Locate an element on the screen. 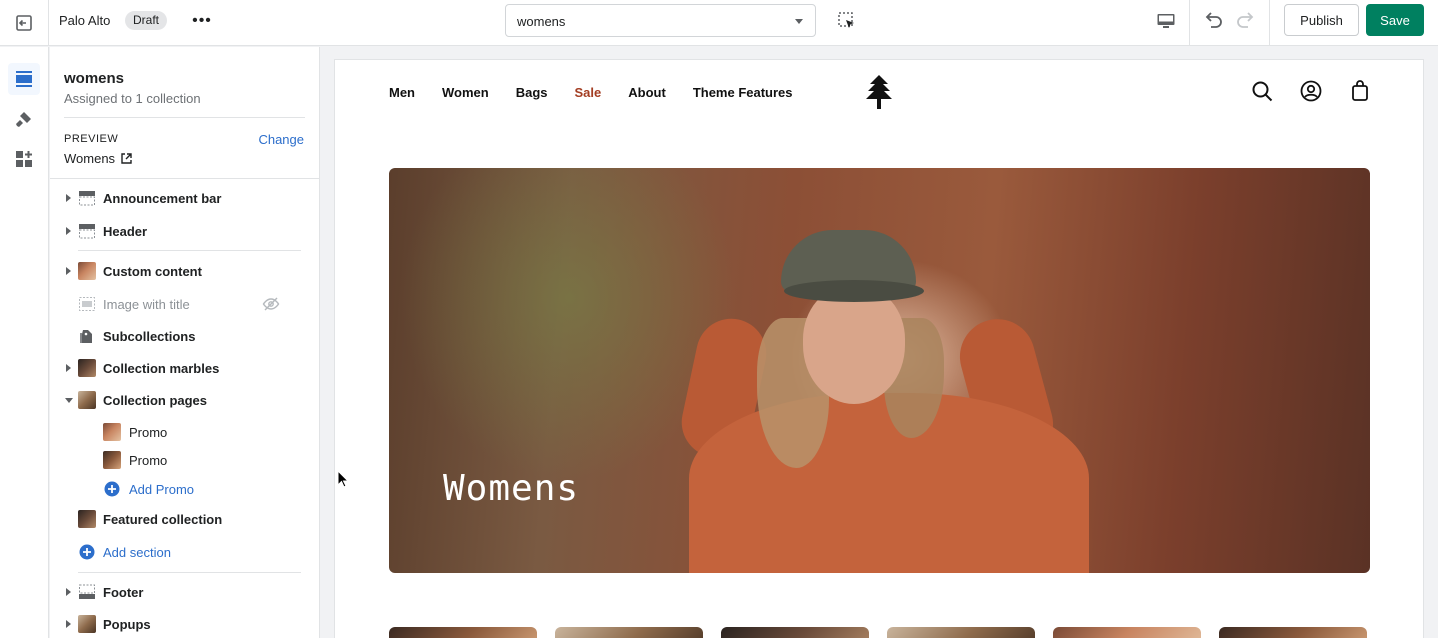  section-announcement-bar: Announcement bar is located at coordinates (185, 198).